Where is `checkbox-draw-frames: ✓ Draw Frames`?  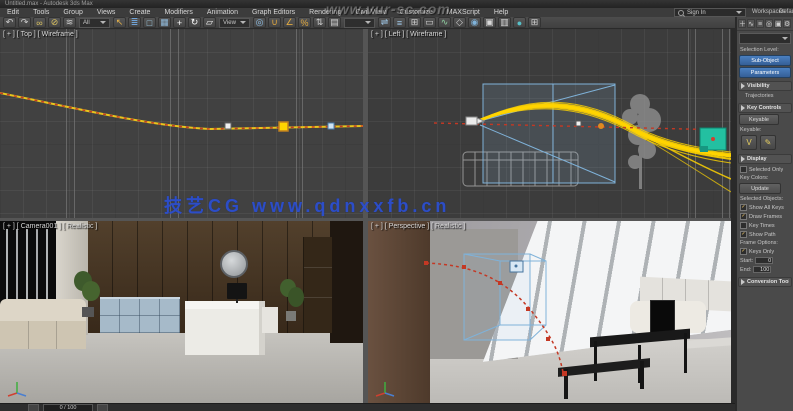 checkbox-draw-frames: ✓ Draw Frames is located at coordinates (765, 216).